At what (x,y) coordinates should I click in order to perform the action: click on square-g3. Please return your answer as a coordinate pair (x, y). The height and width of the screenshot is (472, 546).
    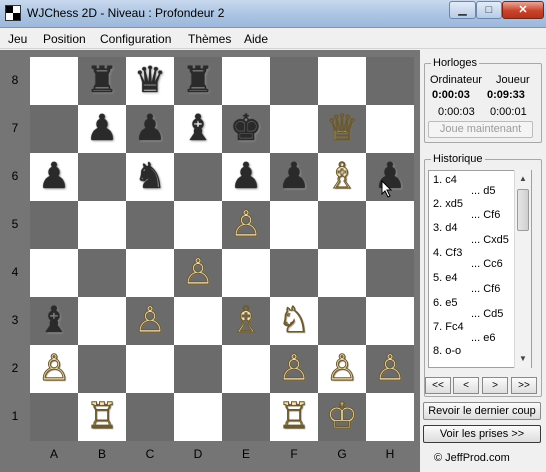
    Looking at the image, I should click on (342, 321).